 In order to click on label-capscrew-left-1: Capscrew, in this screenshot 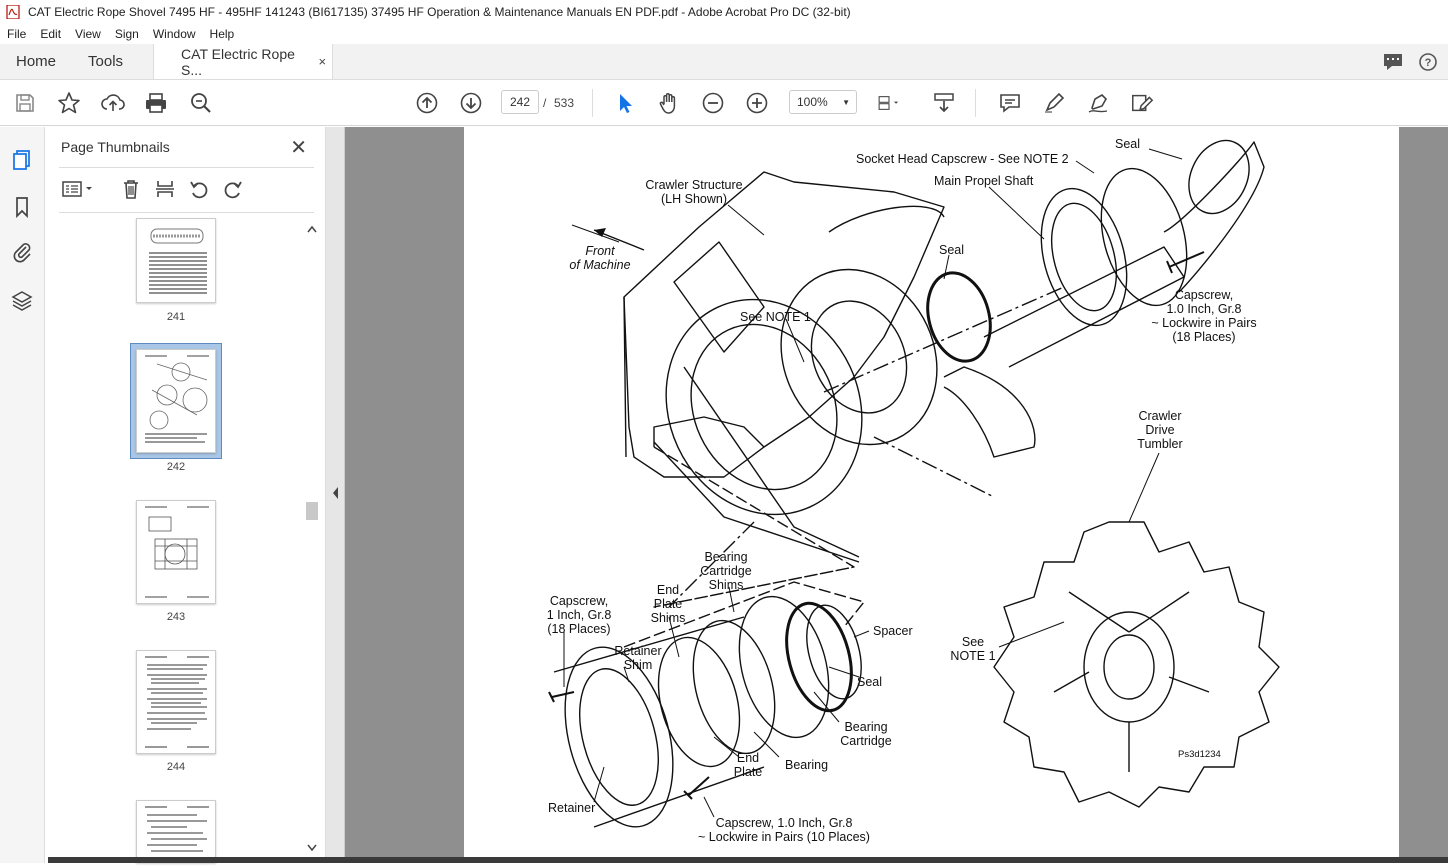, I will do `click(579, 601)`.